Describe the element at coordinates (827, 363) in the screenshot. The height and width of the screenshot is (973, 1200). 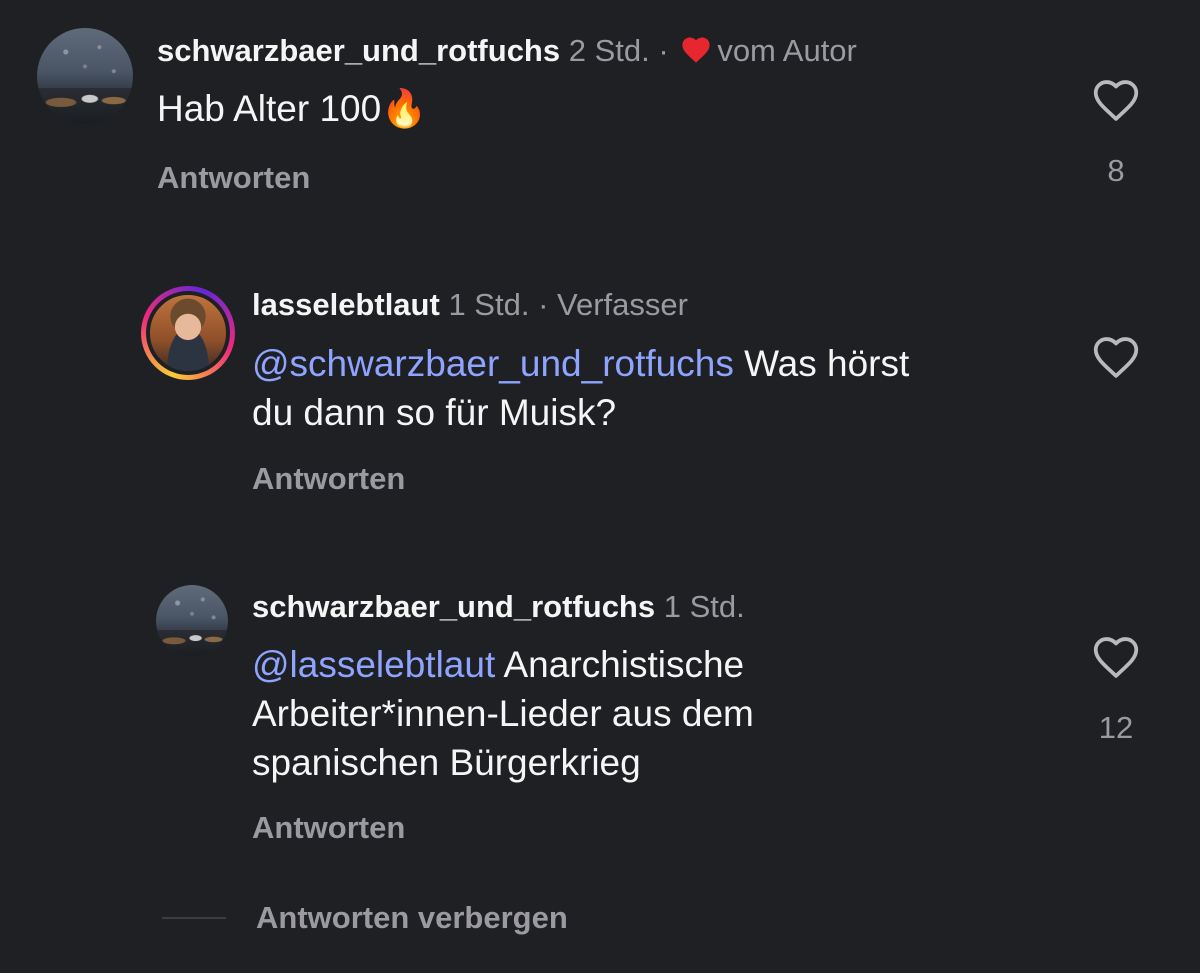
I see `comment-text-line: Was hörst` at that location.